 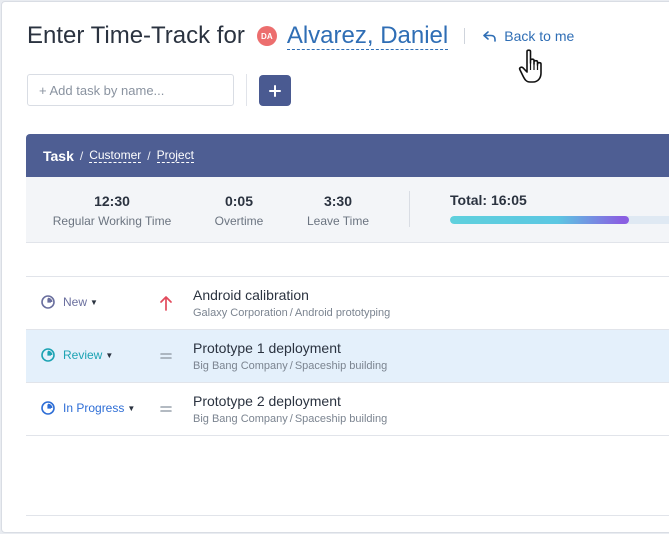 I want to click on status-dropdown: New ▼, so click(x=69, y=302).